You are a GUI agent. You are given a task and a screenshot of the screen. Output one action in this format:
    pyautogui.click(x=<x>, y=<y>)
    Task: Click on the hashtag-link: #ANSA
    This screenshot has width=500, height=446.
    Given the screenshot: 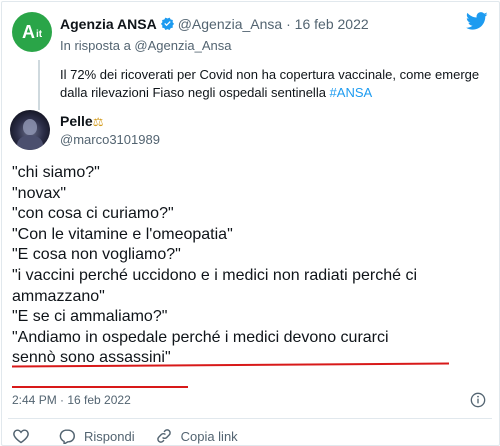 What is the action you would take?
    pyautogui.click(x=351, y=92)
    